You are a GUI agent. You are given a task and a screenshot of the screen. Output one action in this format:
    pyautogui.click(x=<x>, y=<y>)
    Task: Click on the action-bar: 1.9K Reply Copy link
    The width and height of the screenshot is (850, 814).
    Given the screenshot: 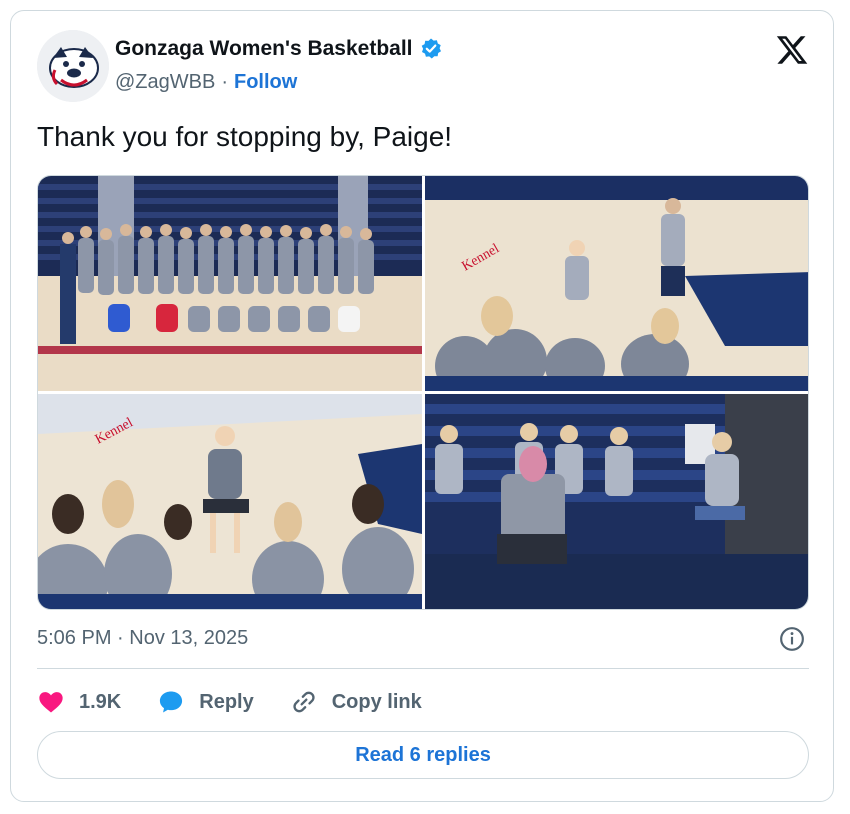 What is the action you would take?
    pyautogui.click(x=247, y=702)
    